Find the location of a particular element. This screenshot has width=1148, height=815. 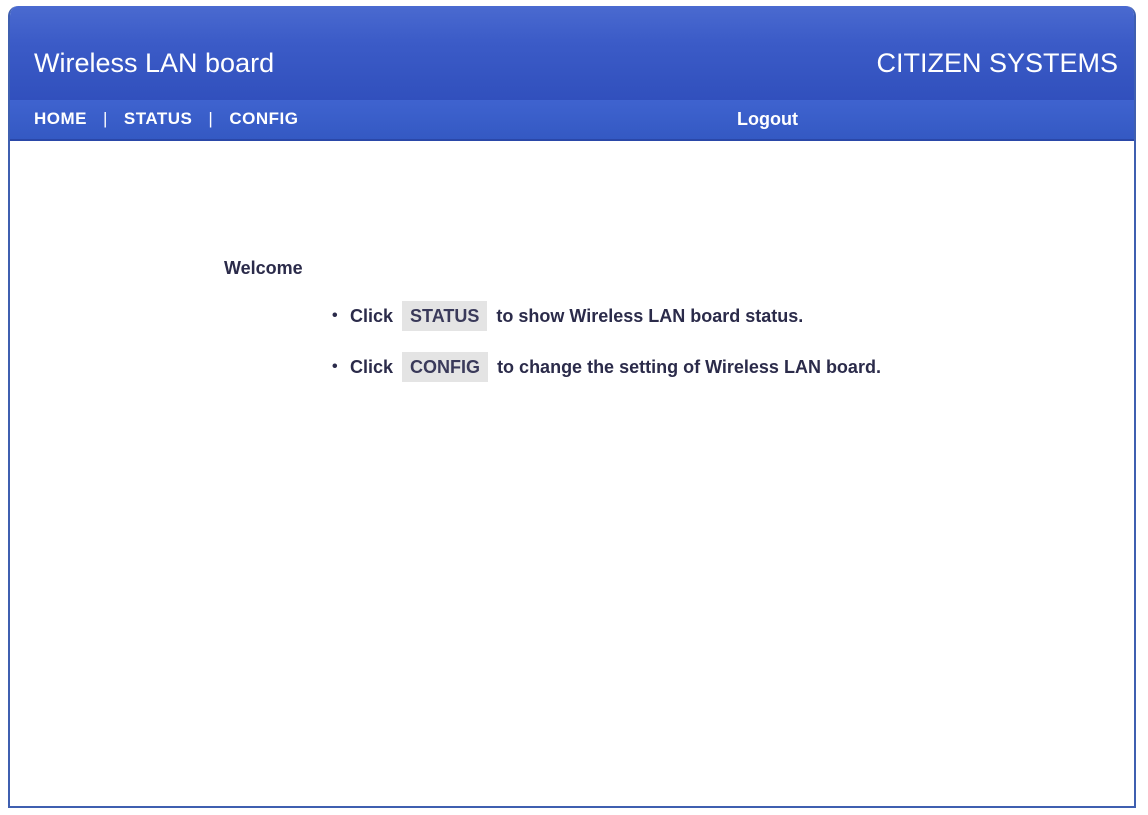

brand-name: CITIZEN SYSTEMS is located at coordinates (997, 63).